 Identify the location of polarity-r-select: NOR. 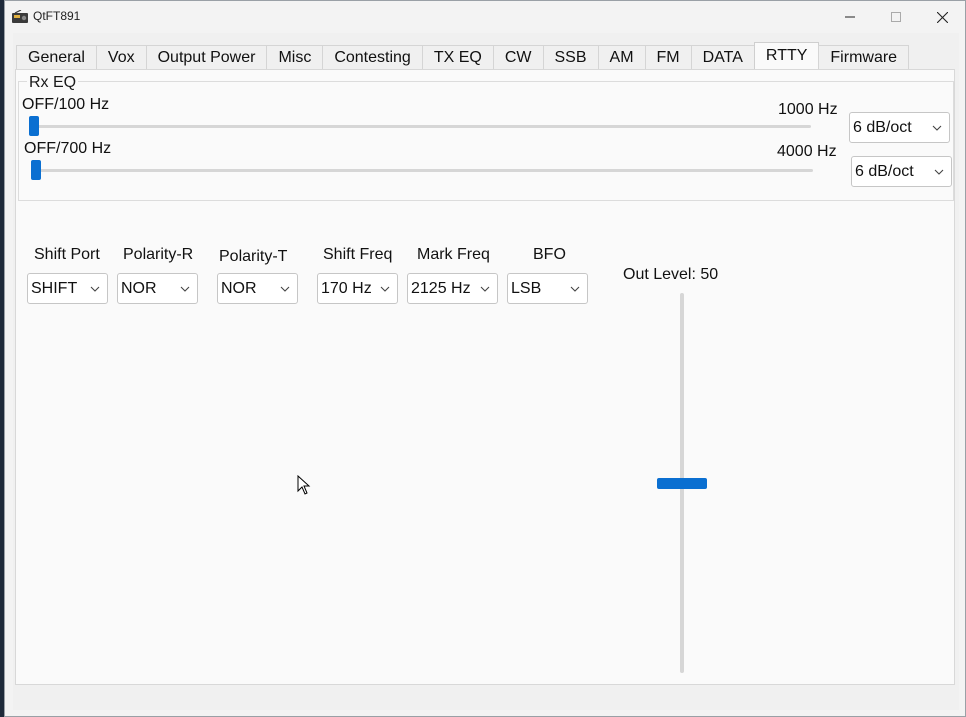
(157, 288).